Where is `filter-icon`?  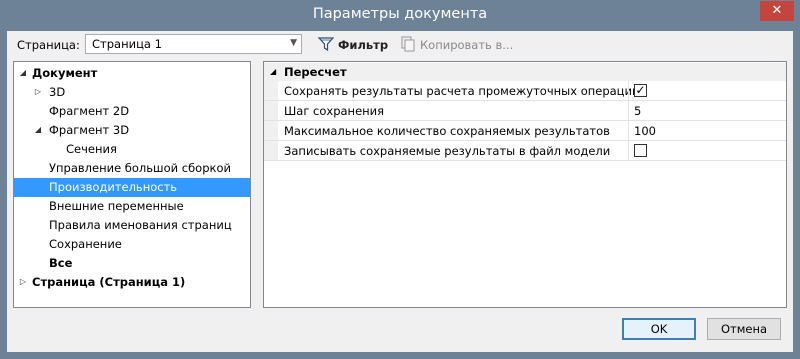
filter-icon is located at coordinates (326, 44).